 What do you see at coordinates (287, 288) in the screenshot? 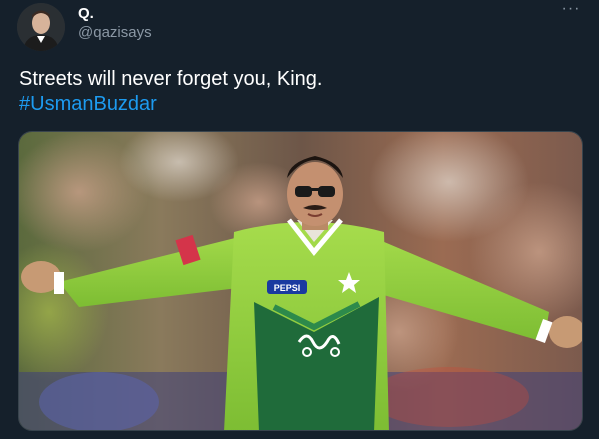
I see `jersey-sponsor-text: PEPSI` at bounding box center [287, 288].